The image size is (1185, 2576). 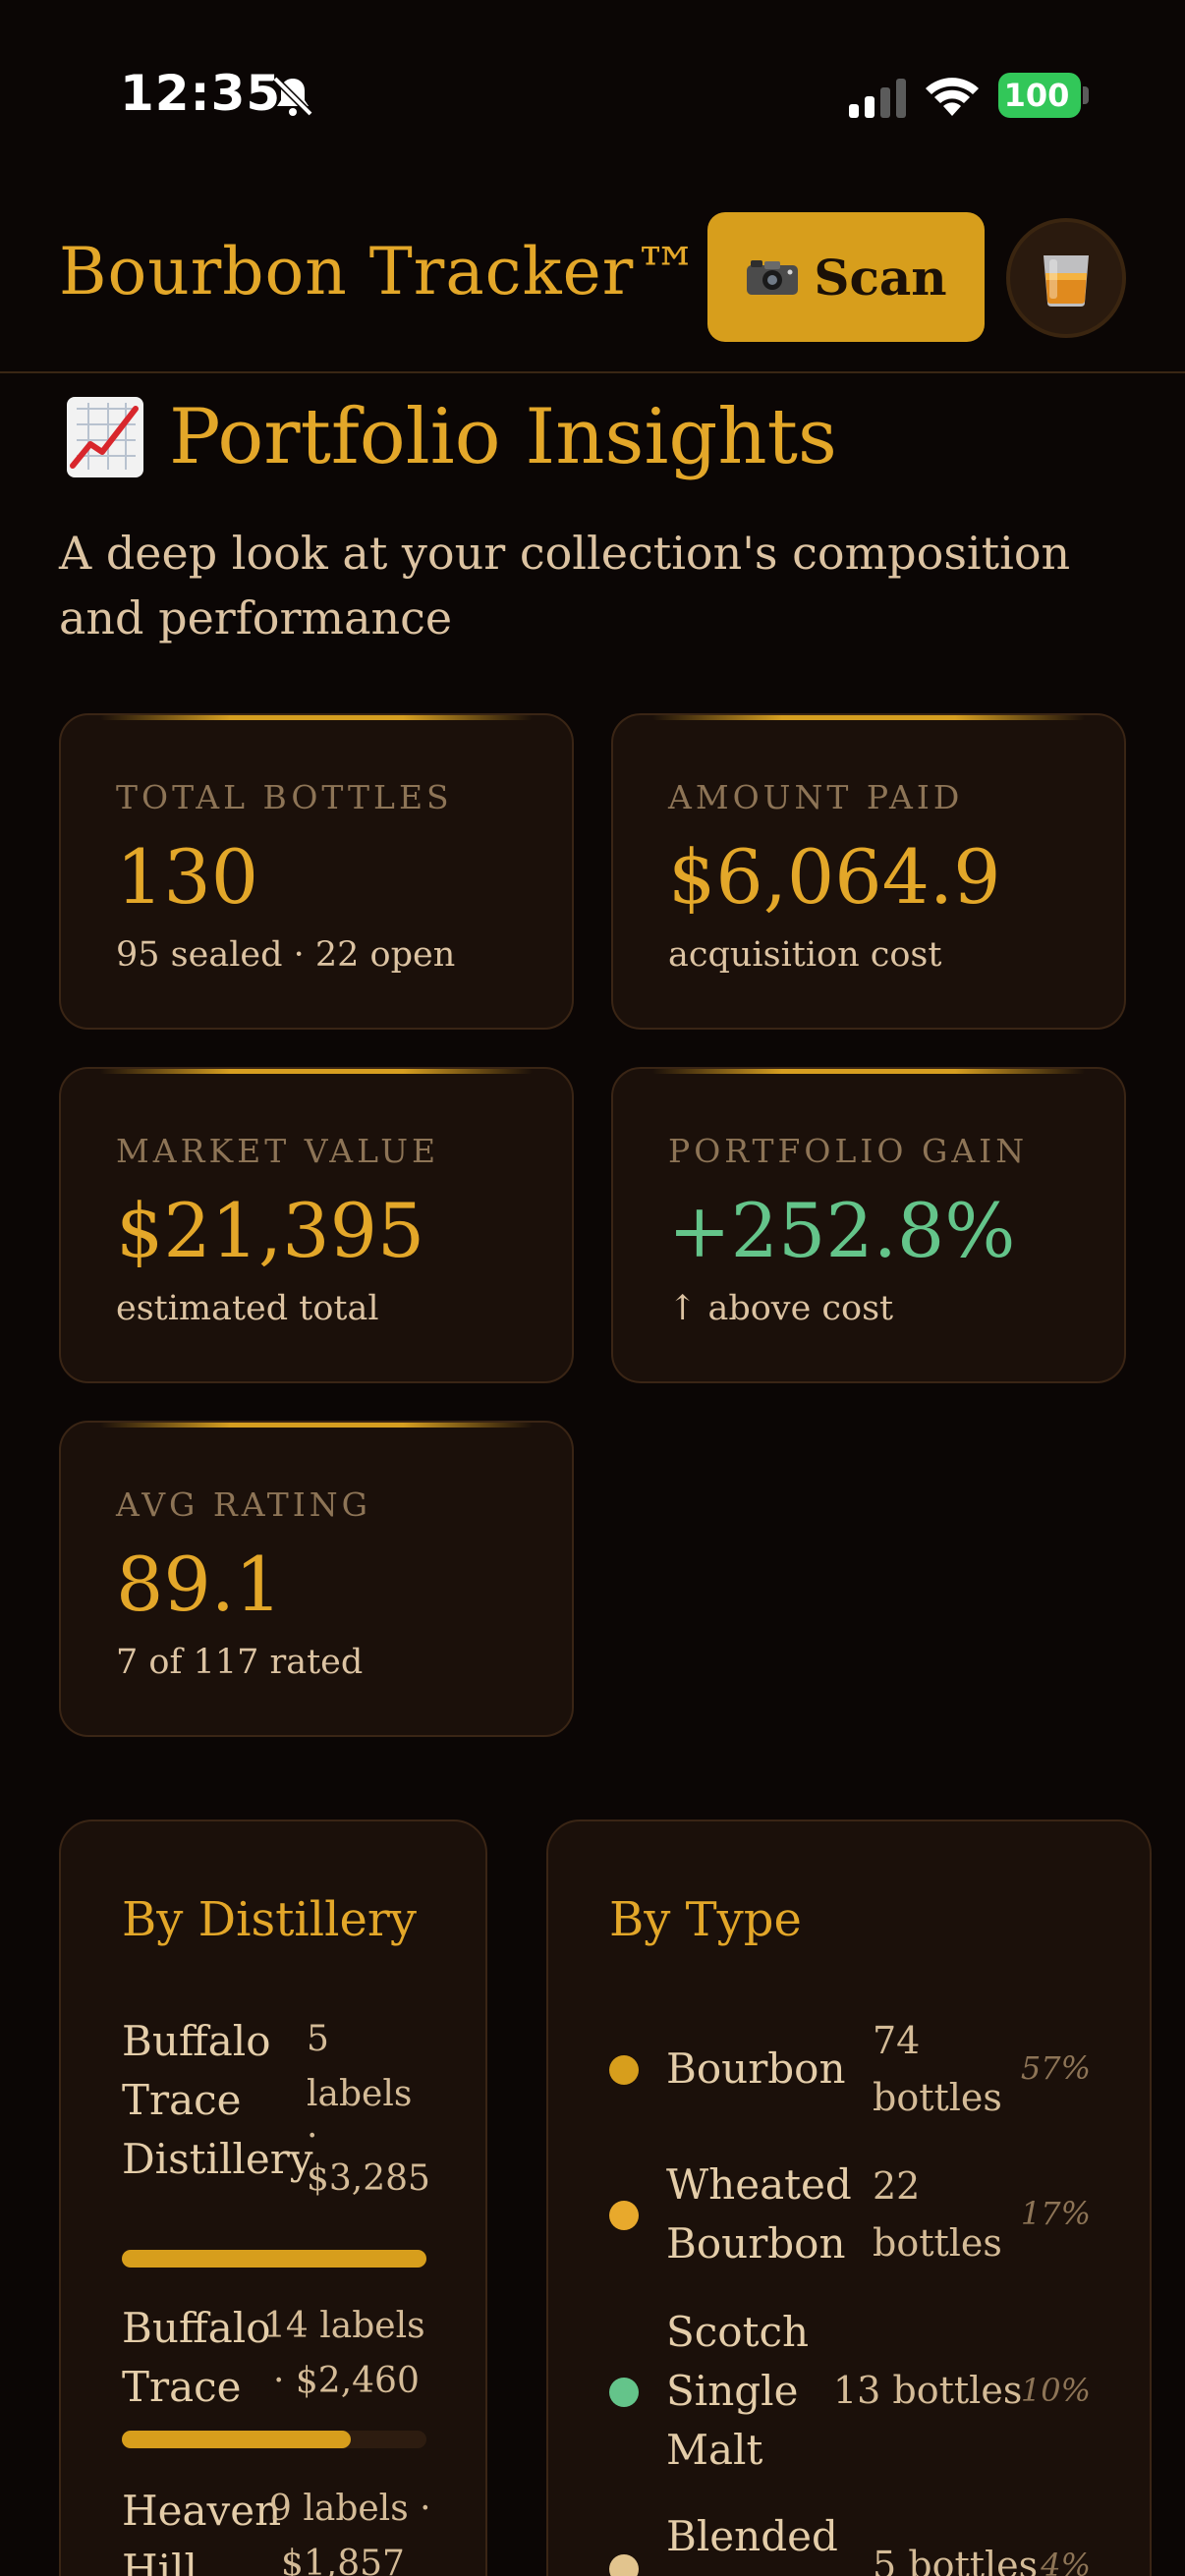 I want to click on type-name: Bourbon, so click(x=756, y=2068).